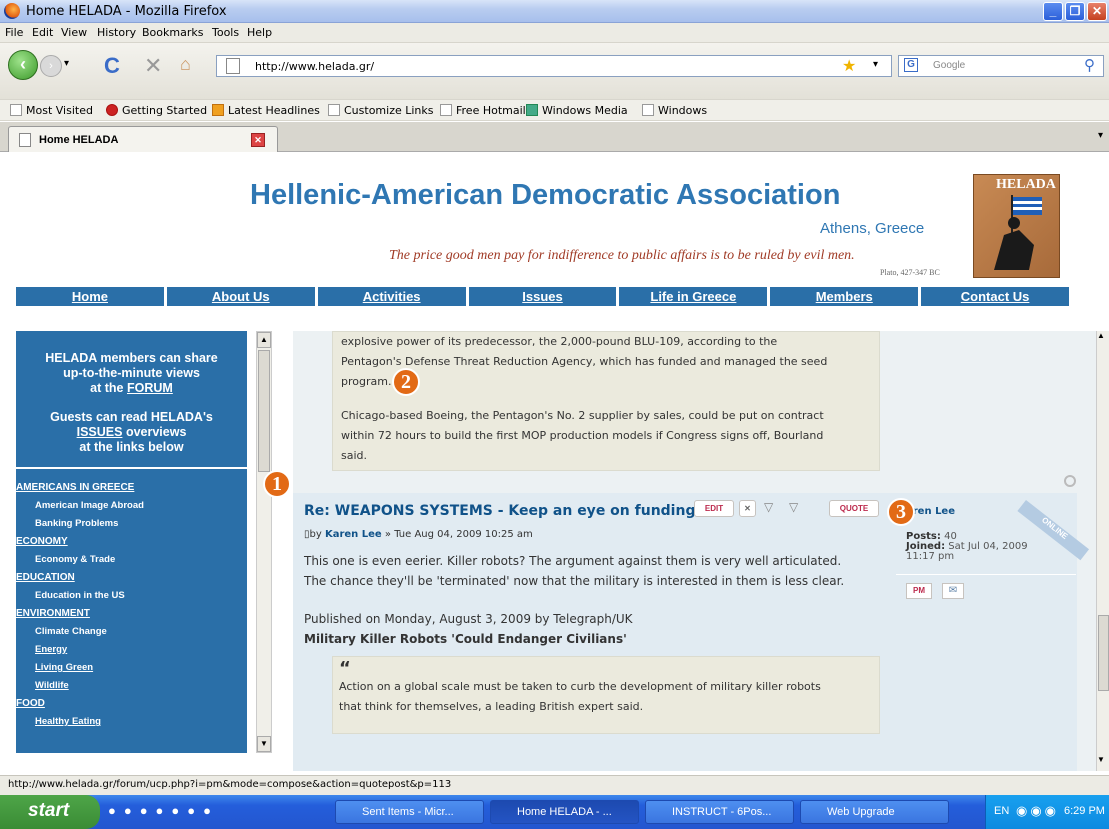 Image resolution: width=1109 pixels, height=829 pixels. What do you see at coordinates (131, 614) in the screenshot?
I see `sidebar-category: ENVIRONMENT` at bounding box center [131, 614].